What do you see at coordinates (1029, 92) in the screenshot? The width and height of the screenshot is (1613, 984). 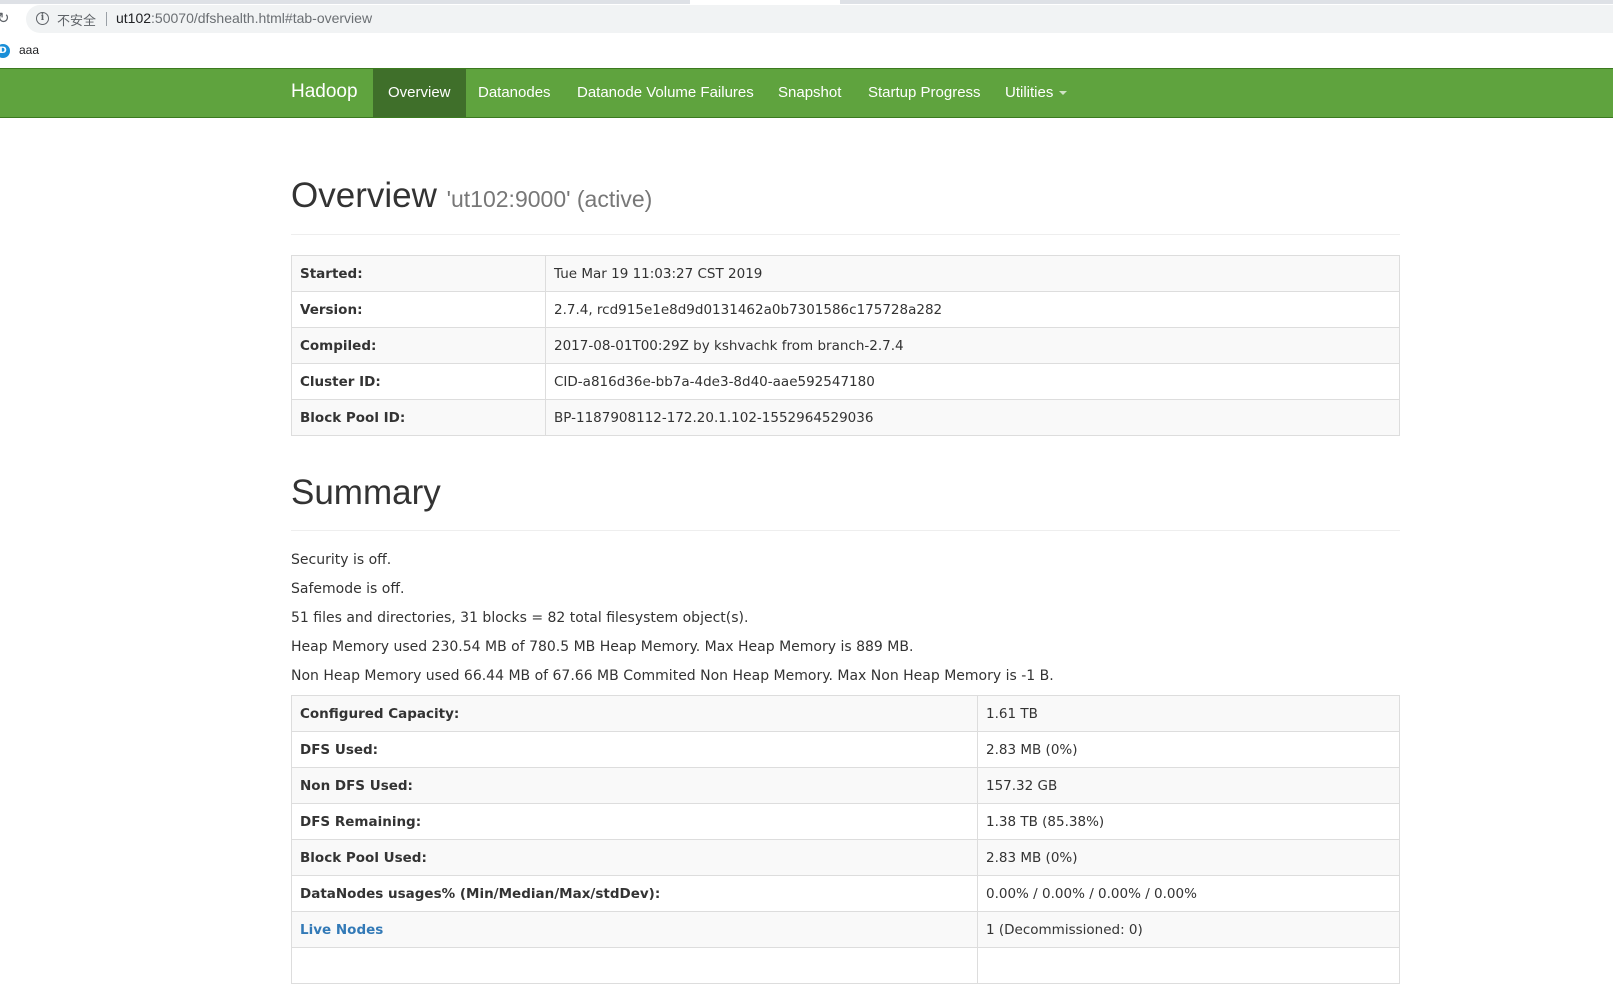 I see `nav-tab-label: Utilities` at bounding box center [1029, 92].